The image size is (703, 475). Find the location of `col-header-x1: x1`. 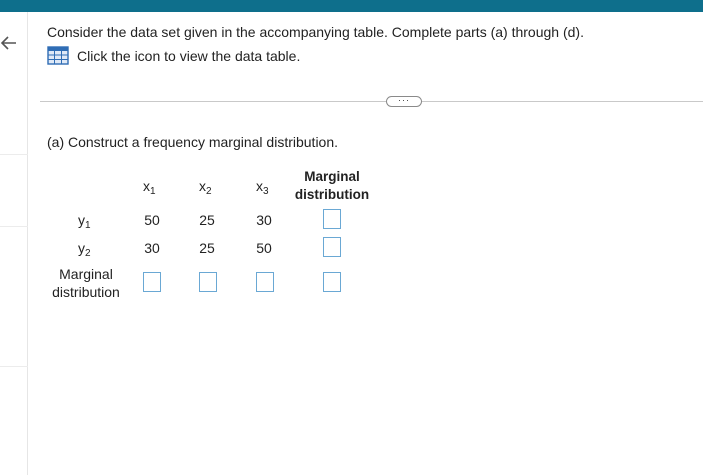

col-header-x1: x1 is located at coordinates (149, 187).